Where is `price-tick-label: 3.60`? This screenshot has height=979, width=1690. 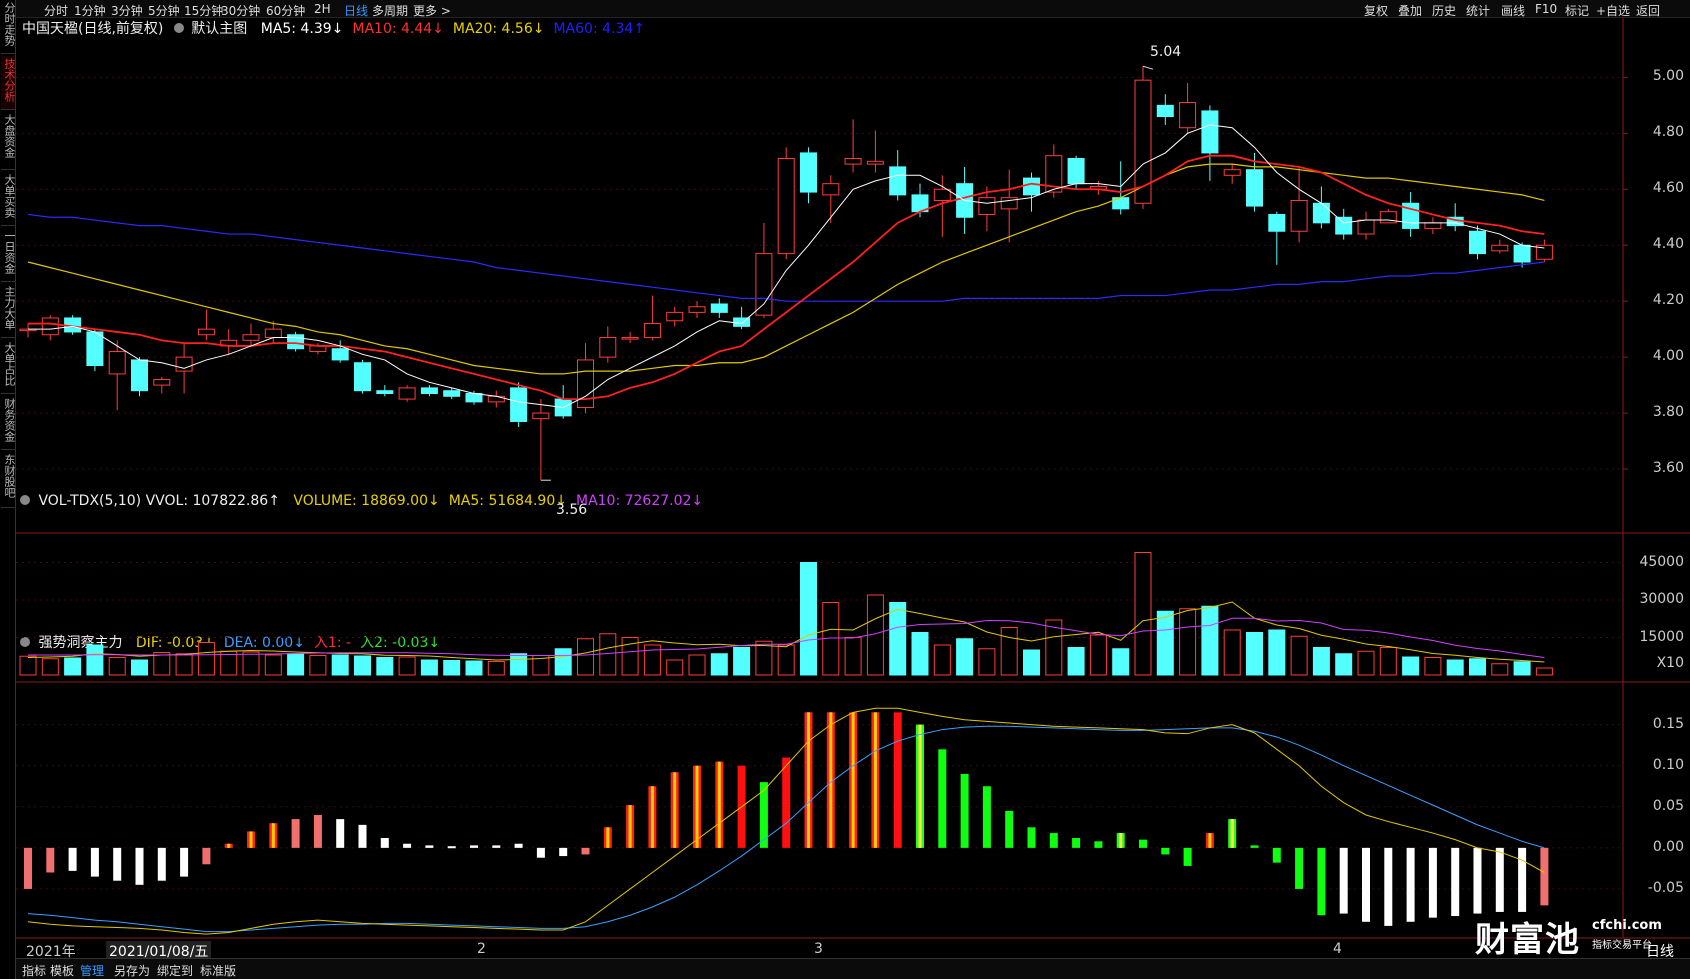 price-tick-label: 3.60 is located at coordinates (1668, 468).